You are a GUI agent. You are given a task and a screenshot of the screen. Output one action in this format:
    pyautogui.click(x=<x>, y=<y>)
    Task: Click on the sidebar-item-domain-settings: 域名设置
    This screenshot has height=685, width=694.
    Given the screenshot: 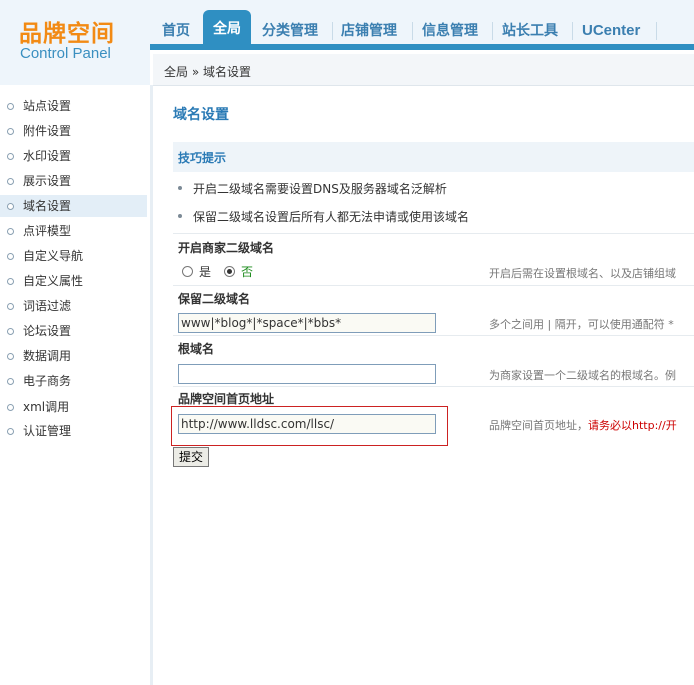 What is the action you would take?
    pyautogui.click(x=73, y=206)
    